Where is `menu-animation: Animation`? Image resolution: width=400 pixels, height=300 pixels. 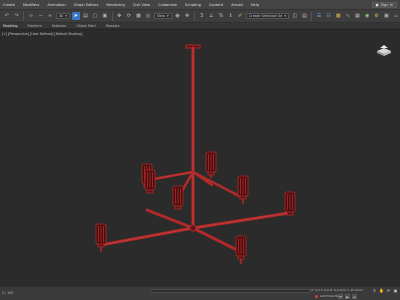 menu-animation: Animation is located at coordinates (56, 5).